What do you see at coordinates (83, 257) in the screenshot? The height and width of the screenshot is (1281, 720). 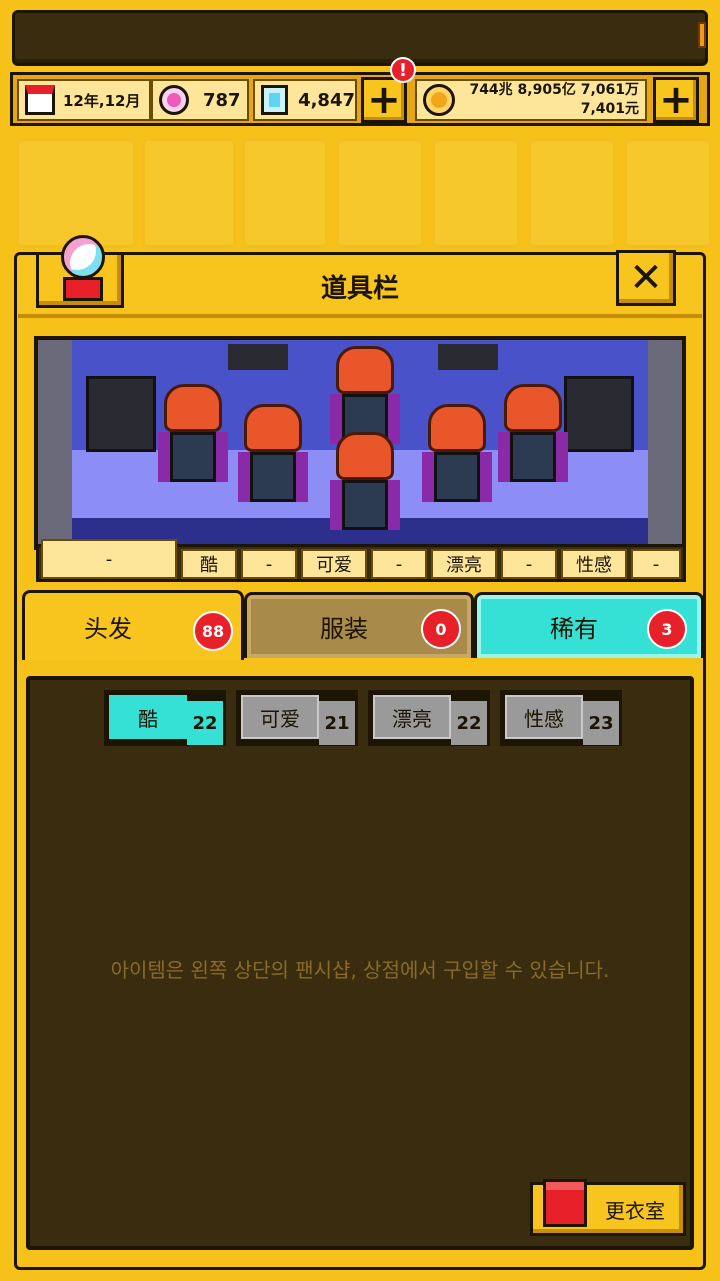 I see `gacha-machine-icon` at bounding box center [83, 257].